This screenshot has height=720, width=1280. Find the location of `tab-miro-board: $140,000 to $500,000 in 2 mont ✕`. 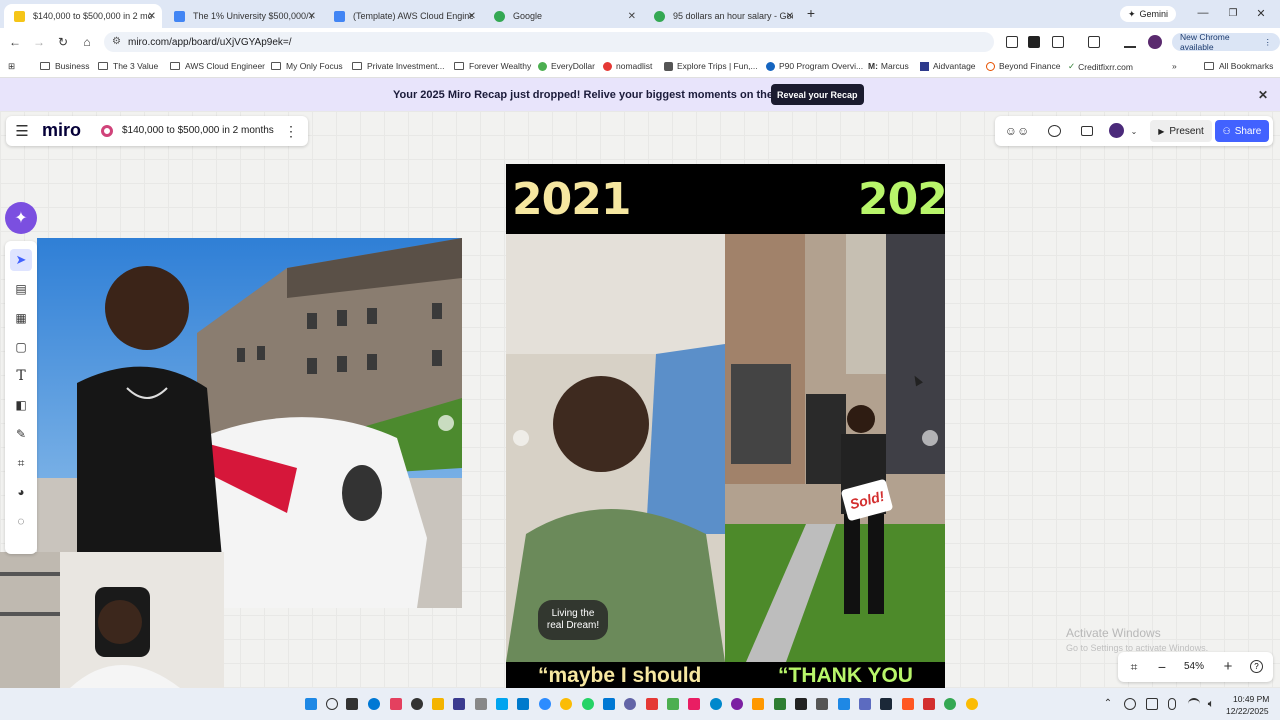

tab-miro-board: $140,000 to $500,000 in 2 mont ✕ is located at coordinates (83, 16).